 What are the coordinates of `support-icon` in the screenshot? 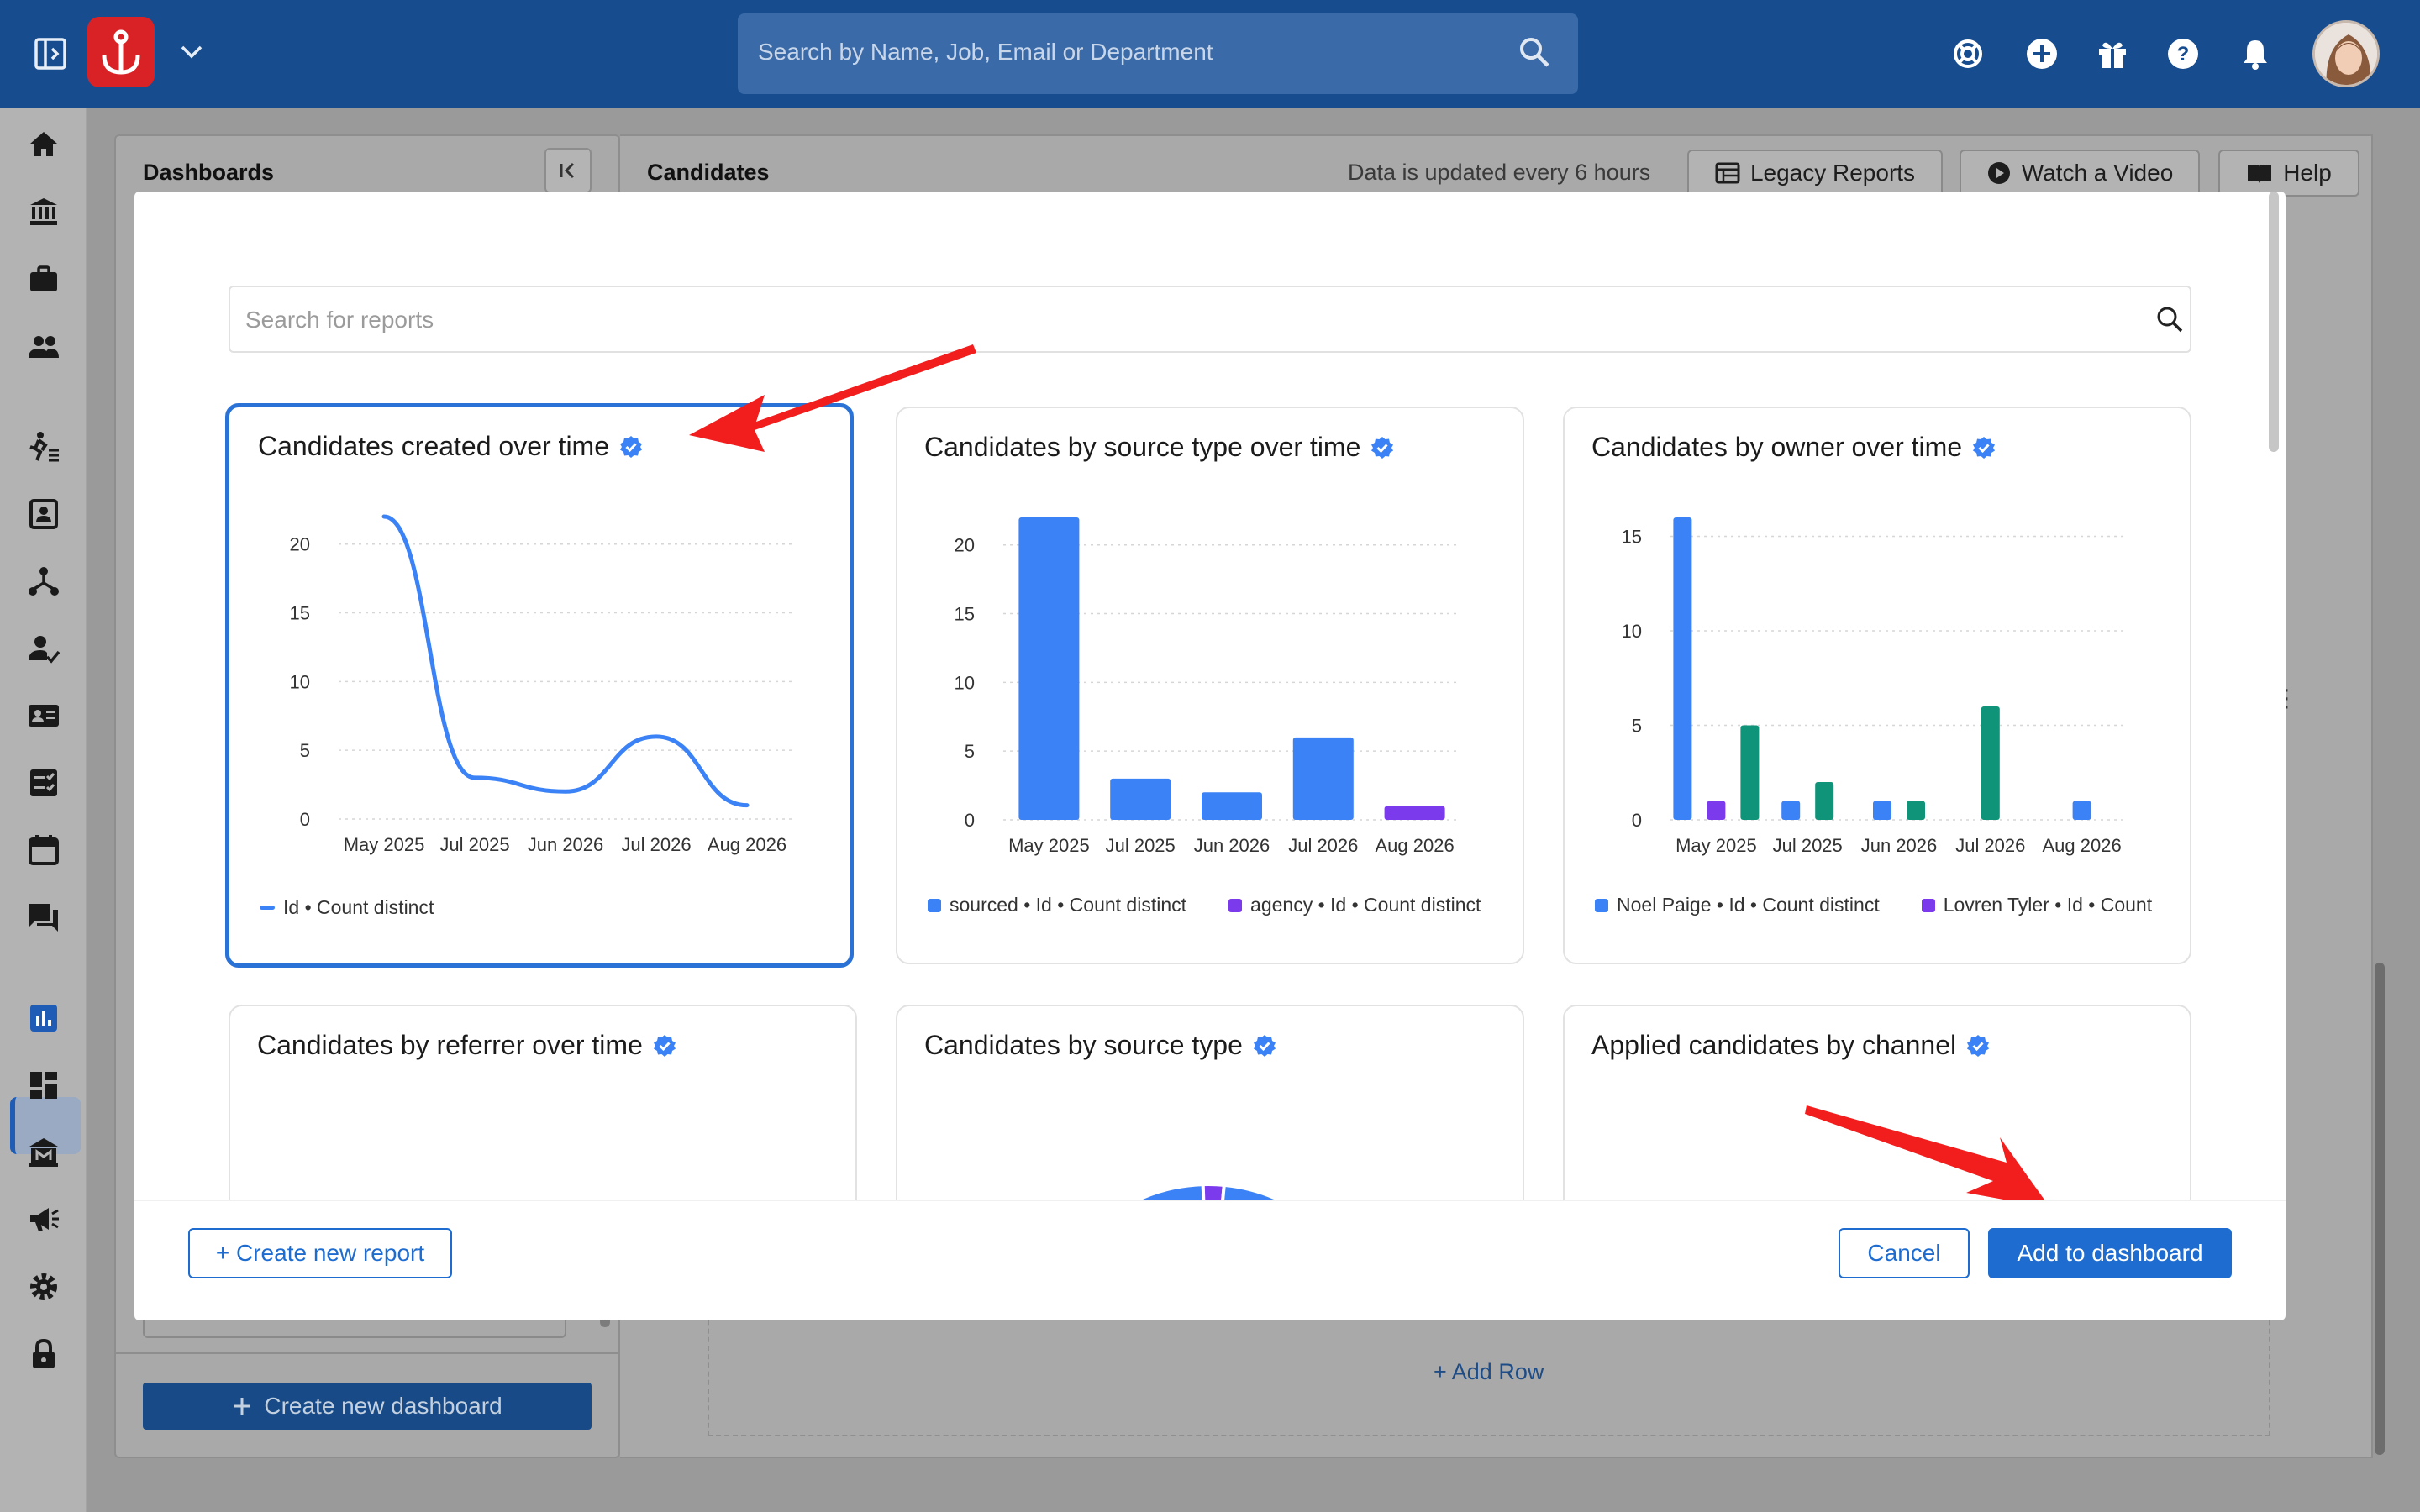 It's located at (1968, 54).